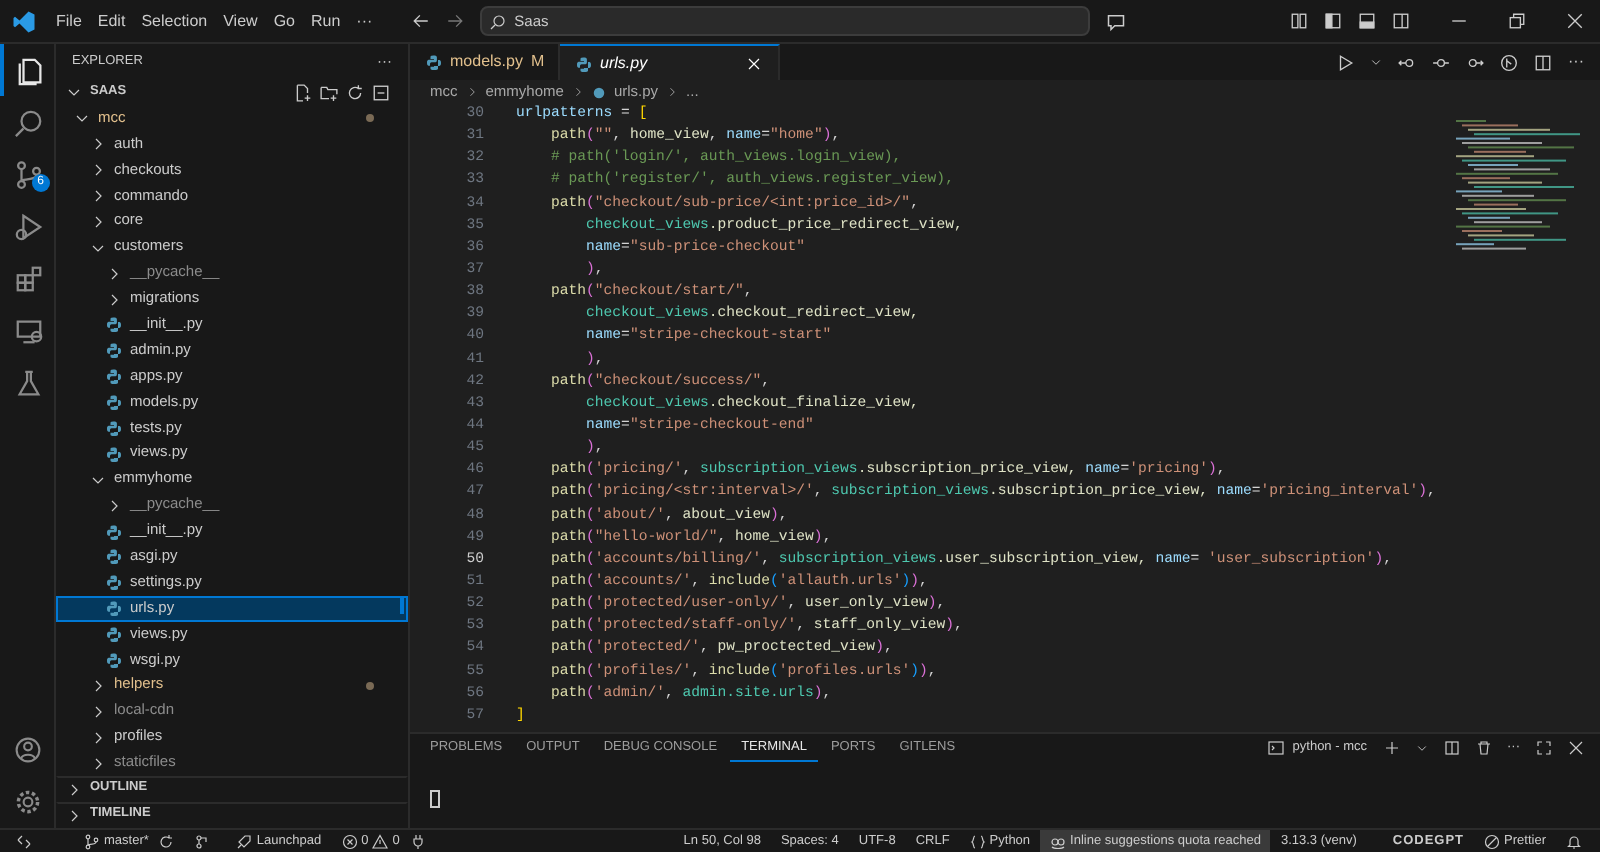 This screenshot has width=1600, height=852. What do you see at coordinates (1544, 748) in the screenshot?
I see `maximize-icon` at bounding box center [1544, 748].